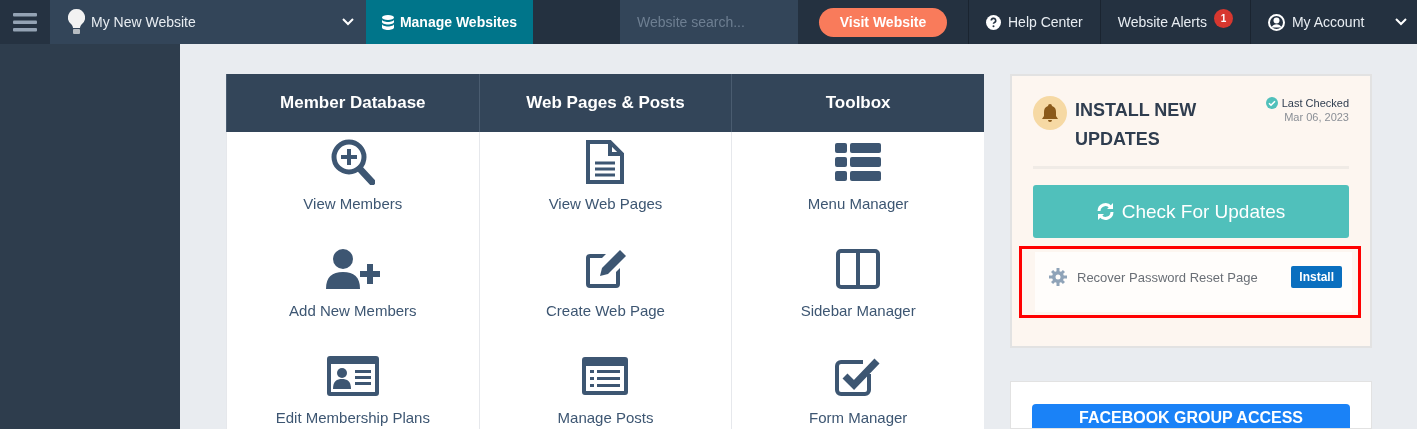  What do you see at coordinates (76, 22) in the screenshot?
I see `lightbulb-icon` at bounding box center [76, 22].